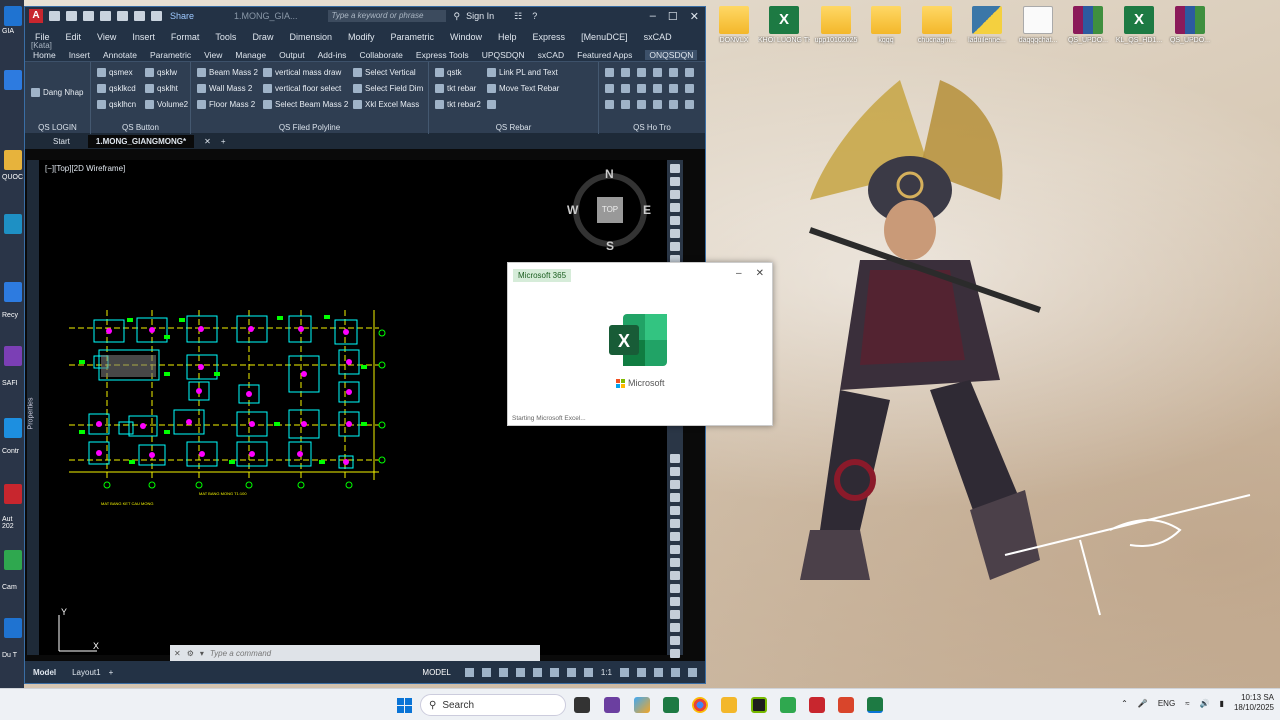  I want to click on autocad-logo-icon: A, so click(36, 16).